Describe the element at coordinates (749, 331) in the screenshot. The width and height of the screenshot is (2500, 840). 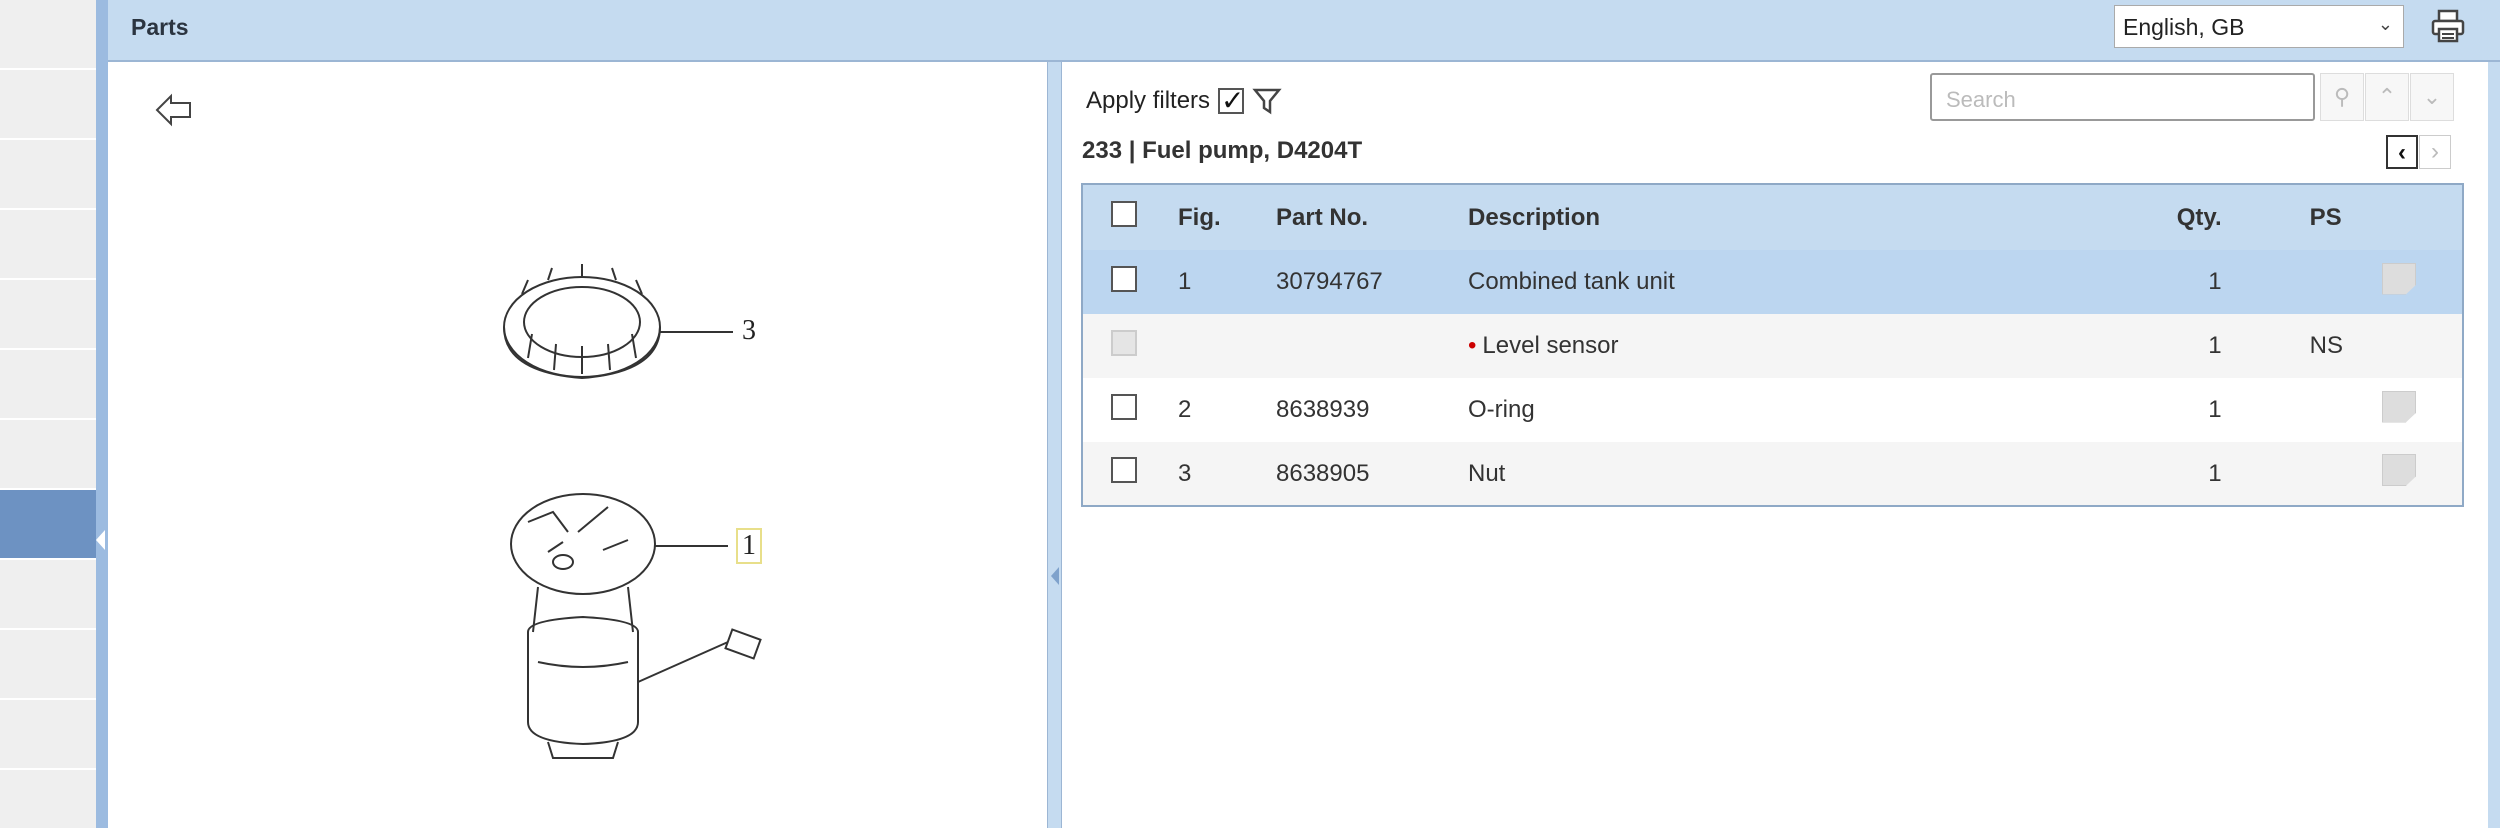
I see `callout-3: 3` at that location.